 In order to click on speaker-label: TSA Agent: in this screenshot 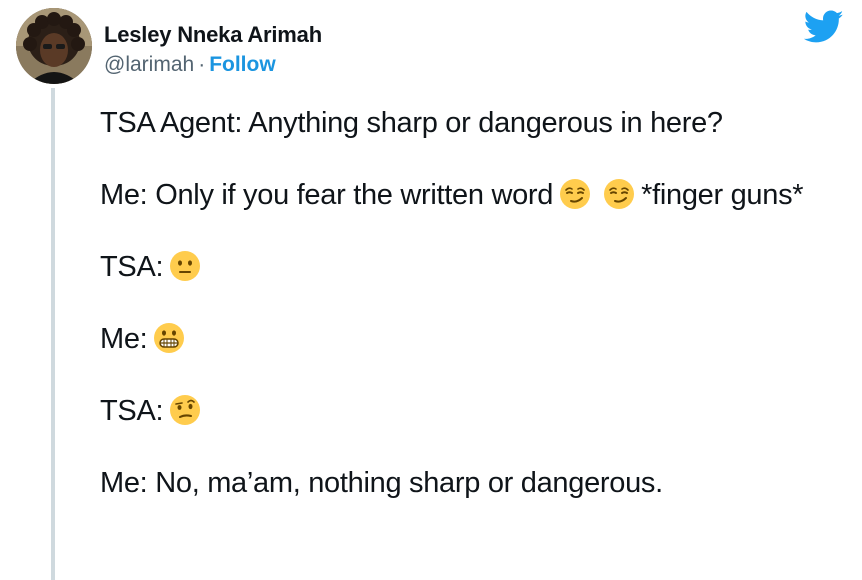, I will do `click(171, 123)`.